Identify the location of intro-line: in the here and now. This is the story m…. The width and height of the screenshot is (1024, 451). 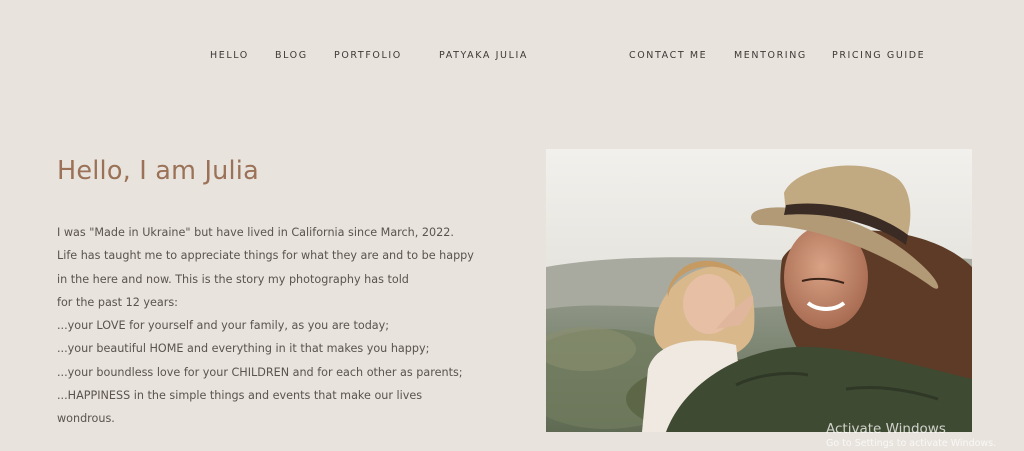
(233, 279).